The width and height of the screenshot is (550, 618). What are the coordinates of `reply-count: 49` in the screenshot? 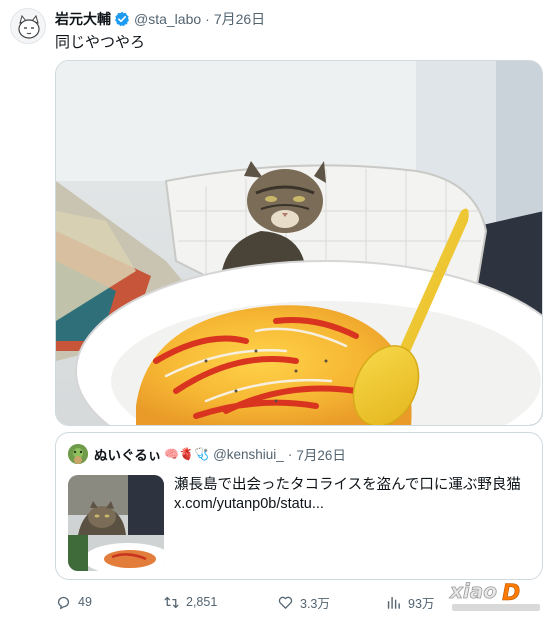 It's located at (85, 602).